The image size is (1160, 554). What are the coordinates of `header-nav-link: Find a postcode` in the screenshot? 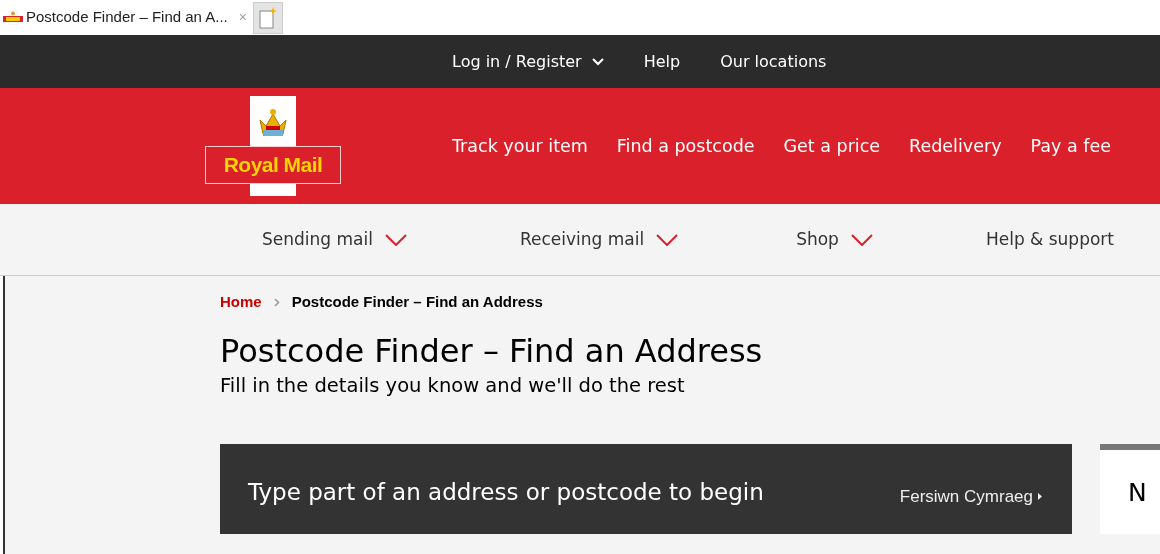 It's located at (685, 146).